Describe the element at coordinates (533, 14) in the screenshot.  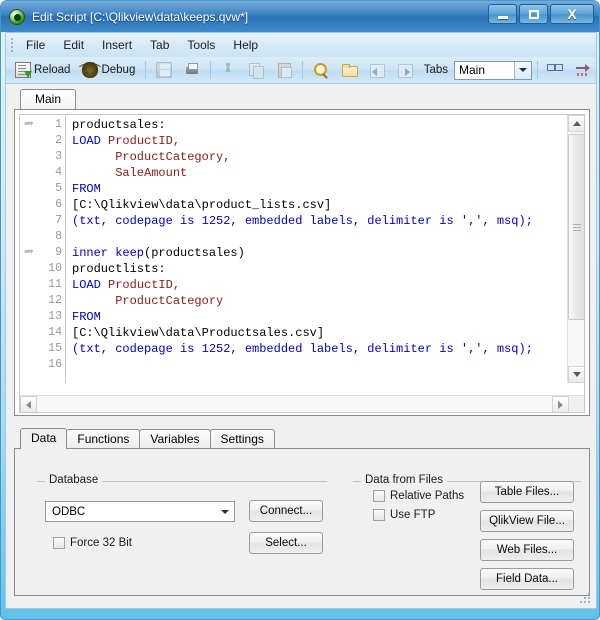
I see `maximize-button` at that location.